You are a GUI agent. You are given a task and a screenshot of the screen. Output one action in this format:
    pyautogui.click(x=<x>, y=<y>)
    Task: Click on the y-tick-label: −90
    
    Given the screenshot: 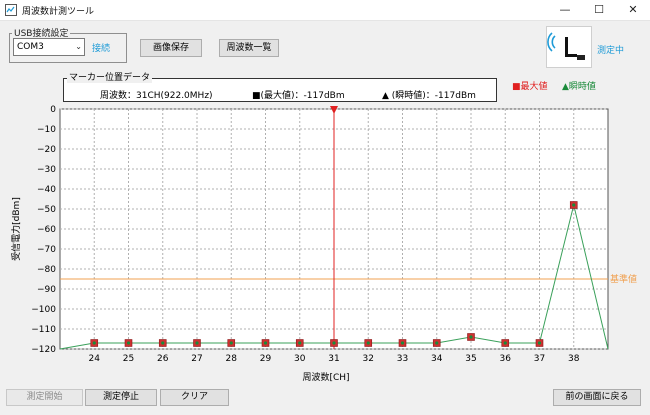 What is the action you would take?
    pyautogui.click(x=46, y=290)
    